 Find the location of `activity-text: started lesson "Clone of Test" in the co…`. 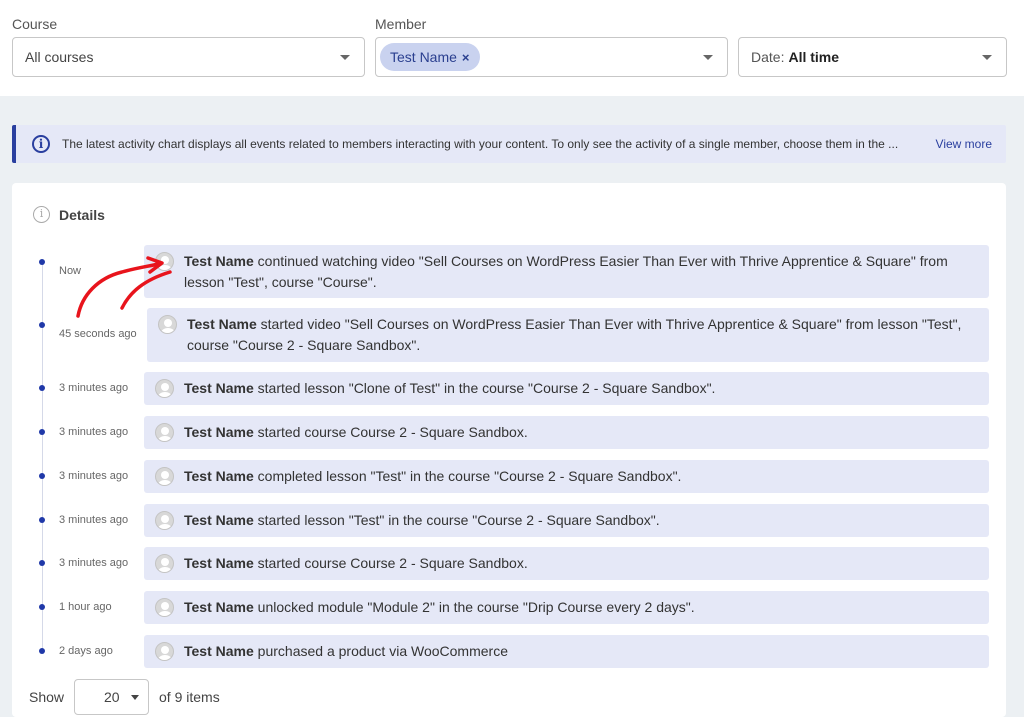

activity-text: started lesson "Clone of Test" in the co… is located at coordinates (486, 388).